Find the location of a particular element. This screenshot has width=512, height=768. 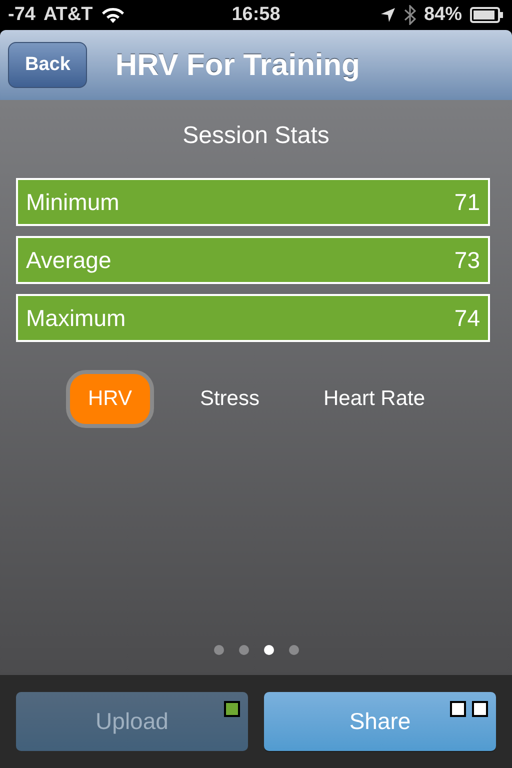

stat-label: Minimum is located at coordinates (73, 202).